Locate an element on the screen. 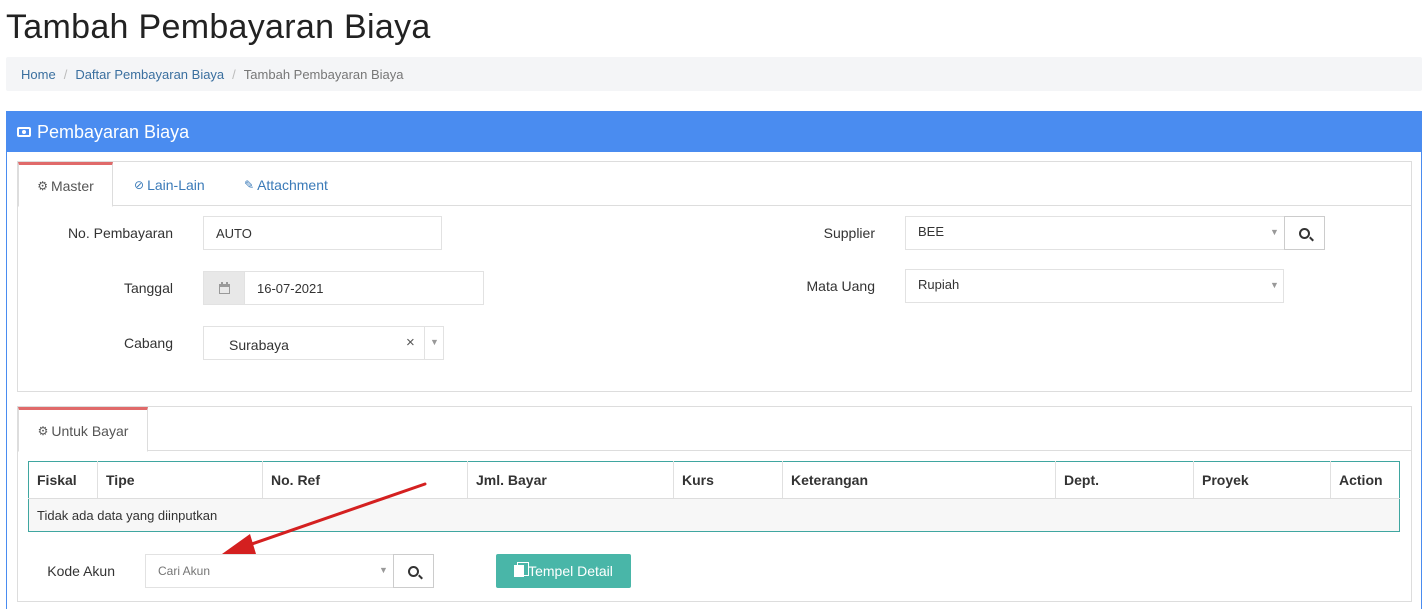 The height and width of the screenshot is (609, 1423). supplier-search-button is located at coordinates (1304, 233).